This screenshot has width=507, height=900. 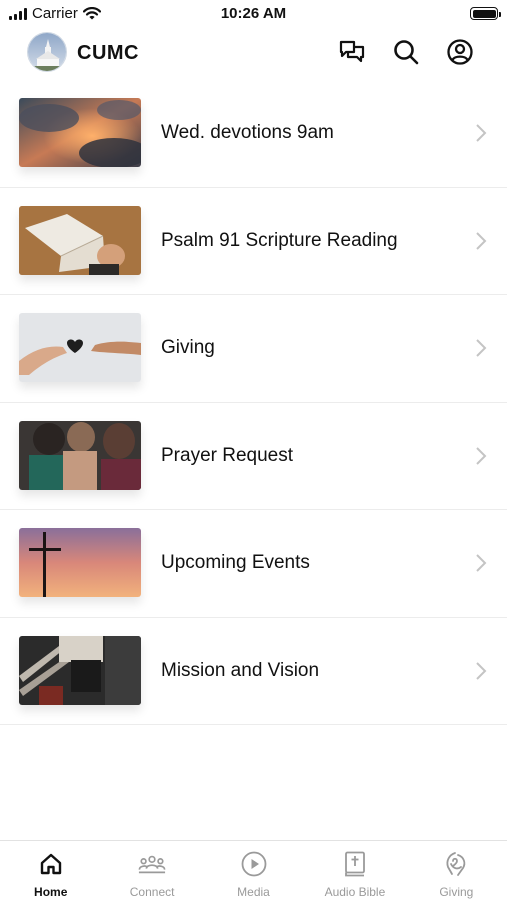 What do you see at coordinates (406, 52) in the screenshot?
I see `search-icon` at bounding box center [406, 52].